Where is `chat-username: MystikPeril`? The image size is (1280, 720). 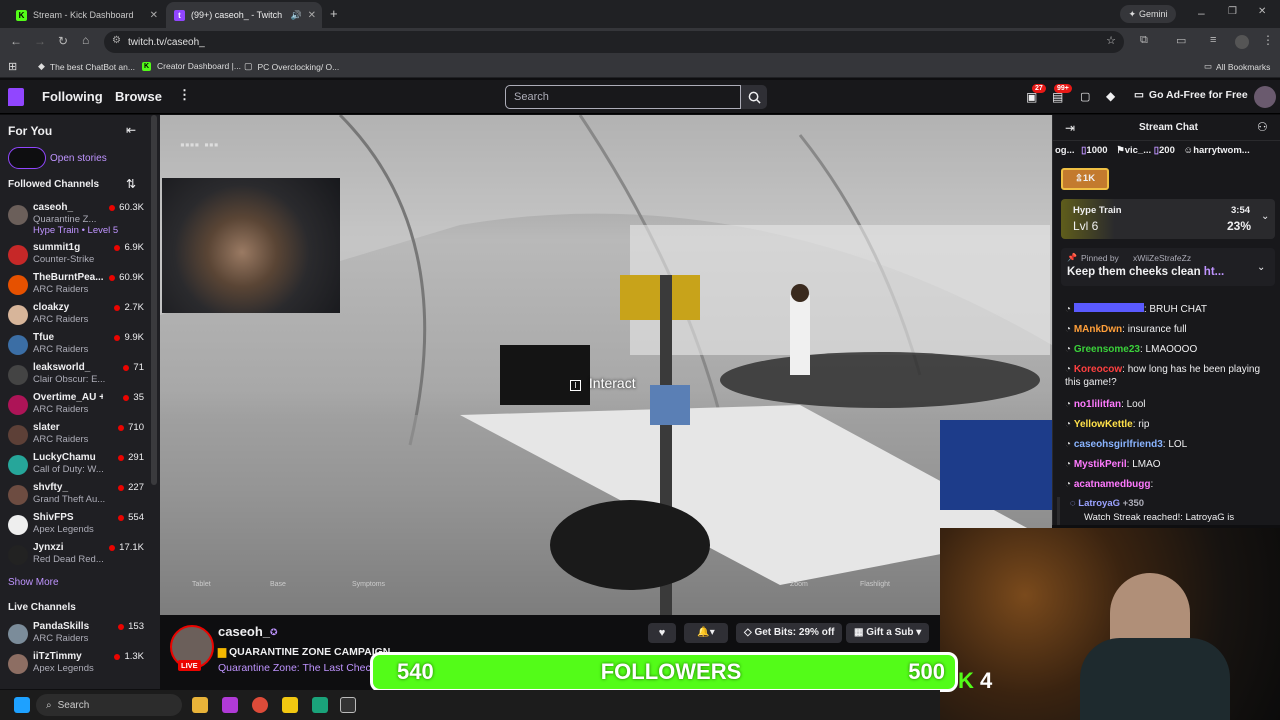 chat-username: MystikPeril is located at coordinates (1100, 464).